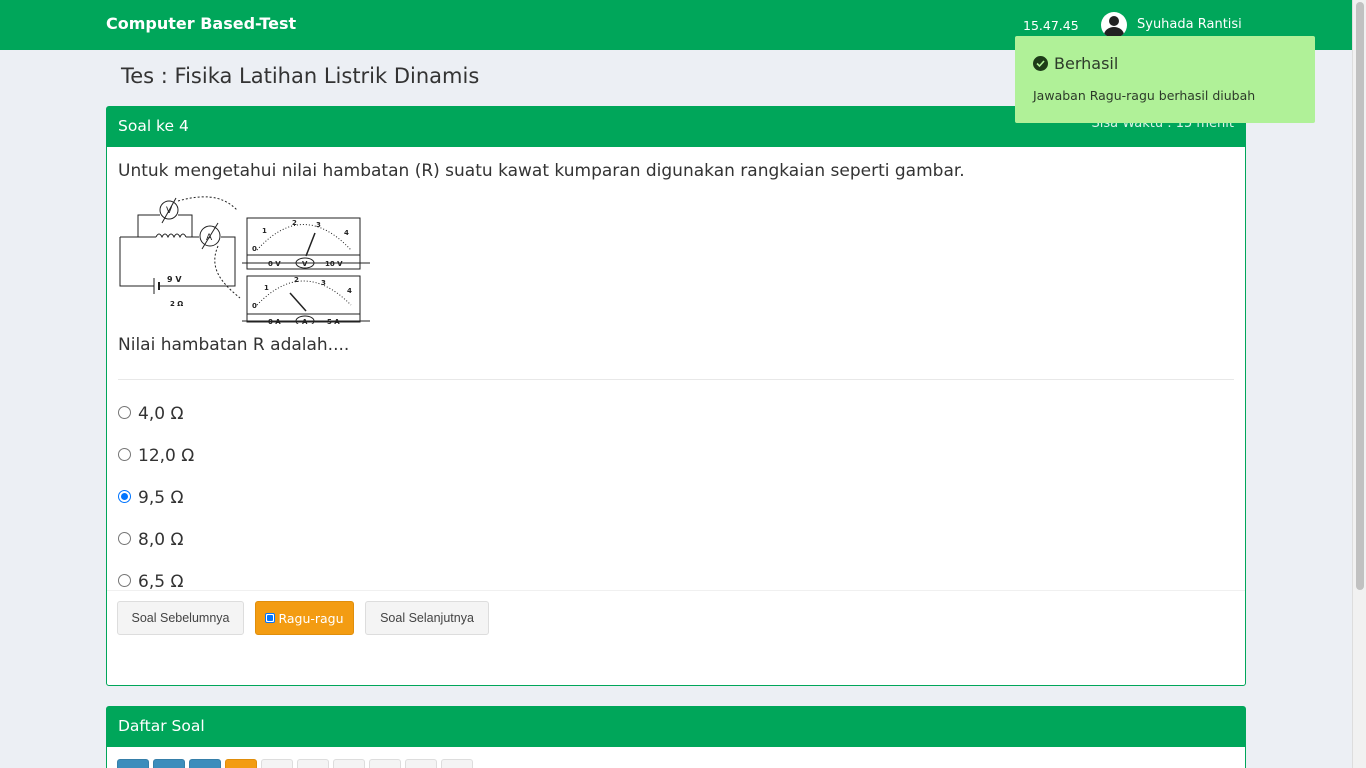  What do you see at coordinates (153, 126) in the screenshot?
I see `question-number: Soal ke 4` at bounding box center [153, 126].